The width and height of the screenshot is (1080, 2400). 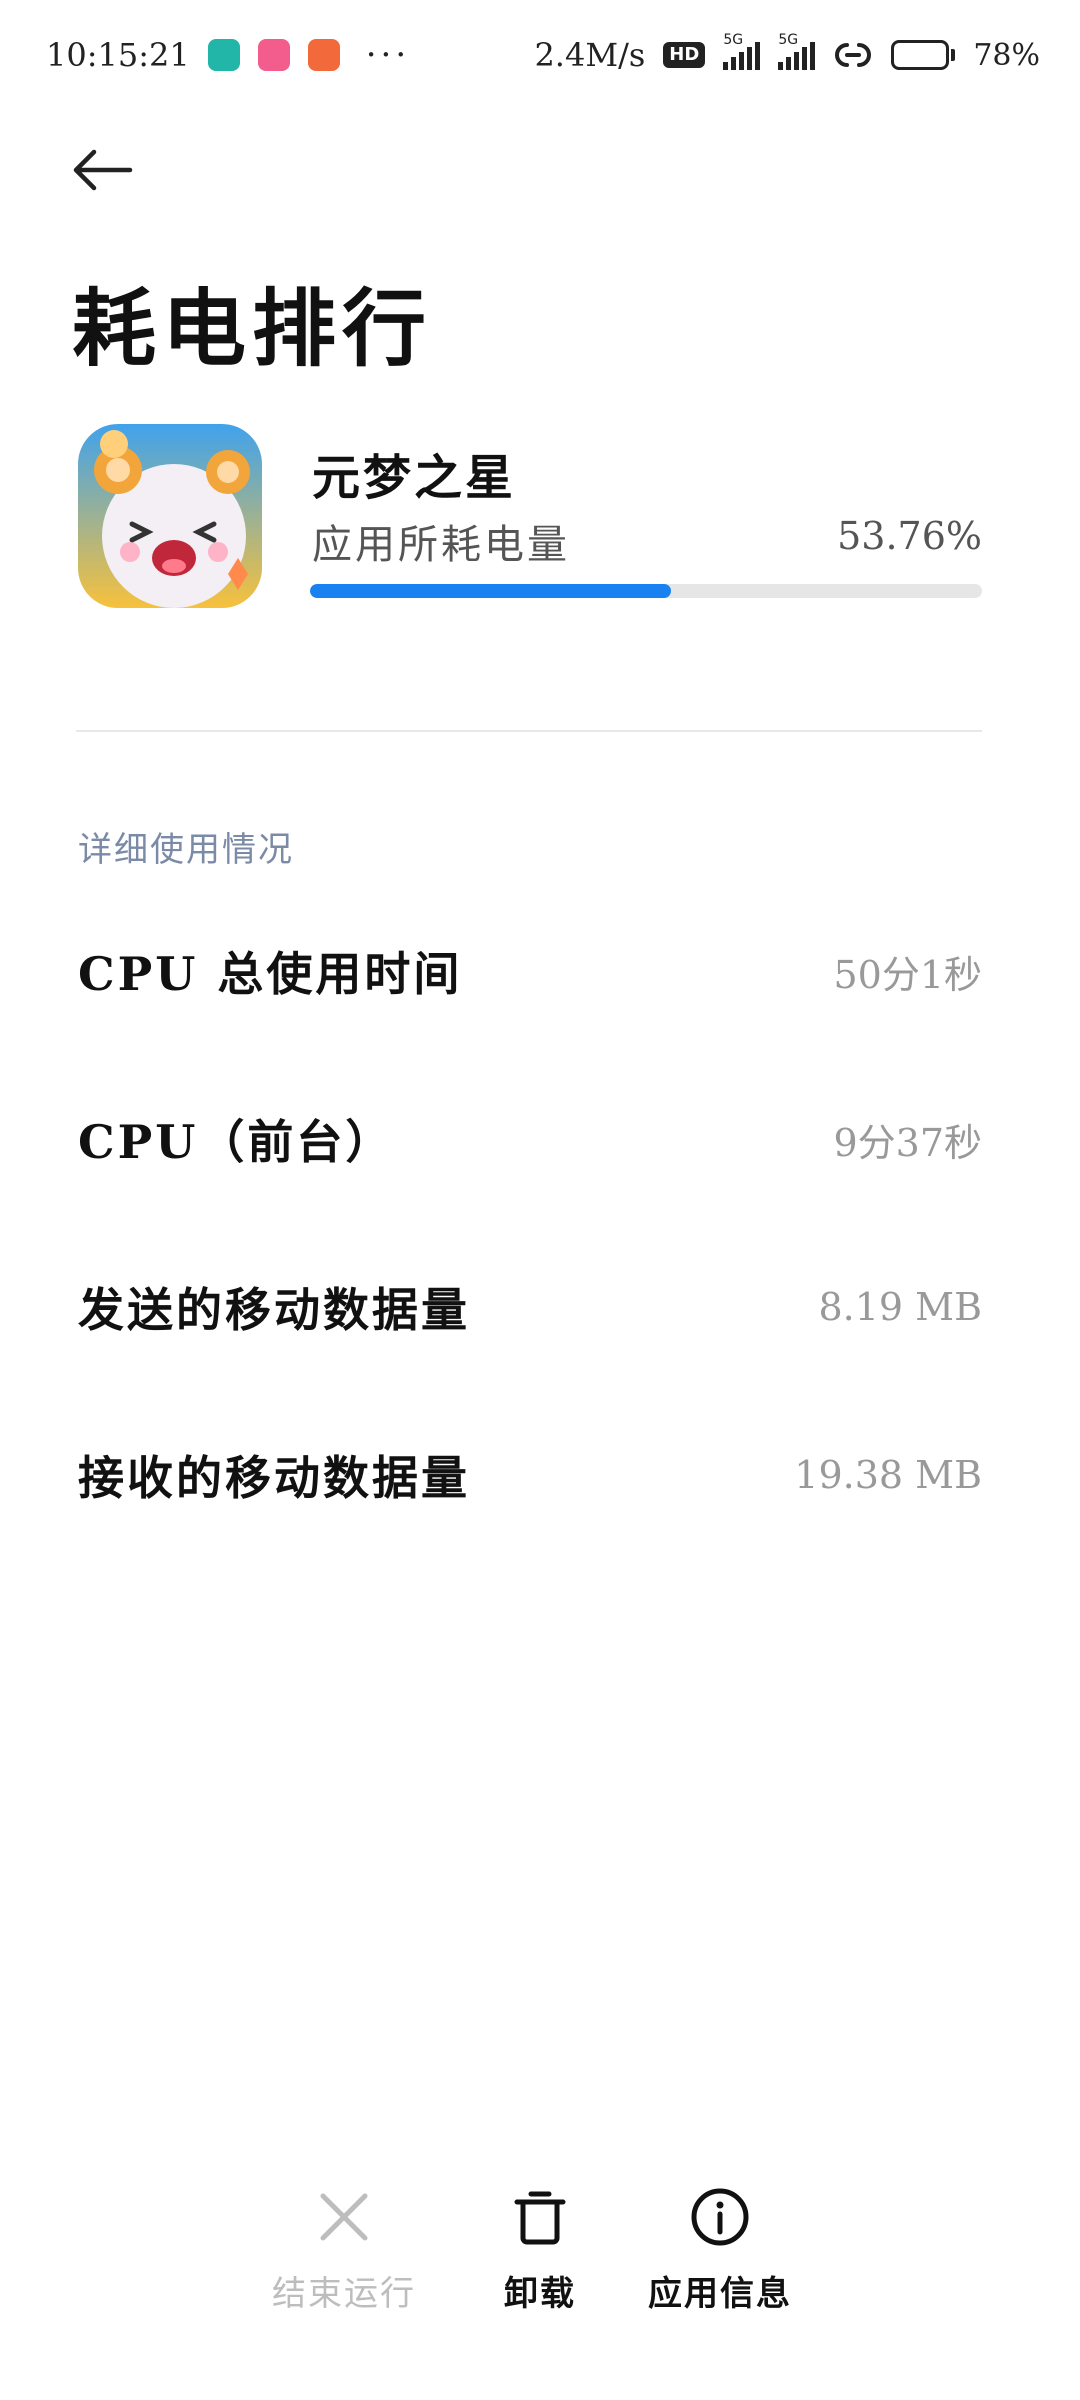 What do you see at coordinates (223, 55) in the screenshot?
I see `boss-zhipin-icon` at bounding box center [223, 55].